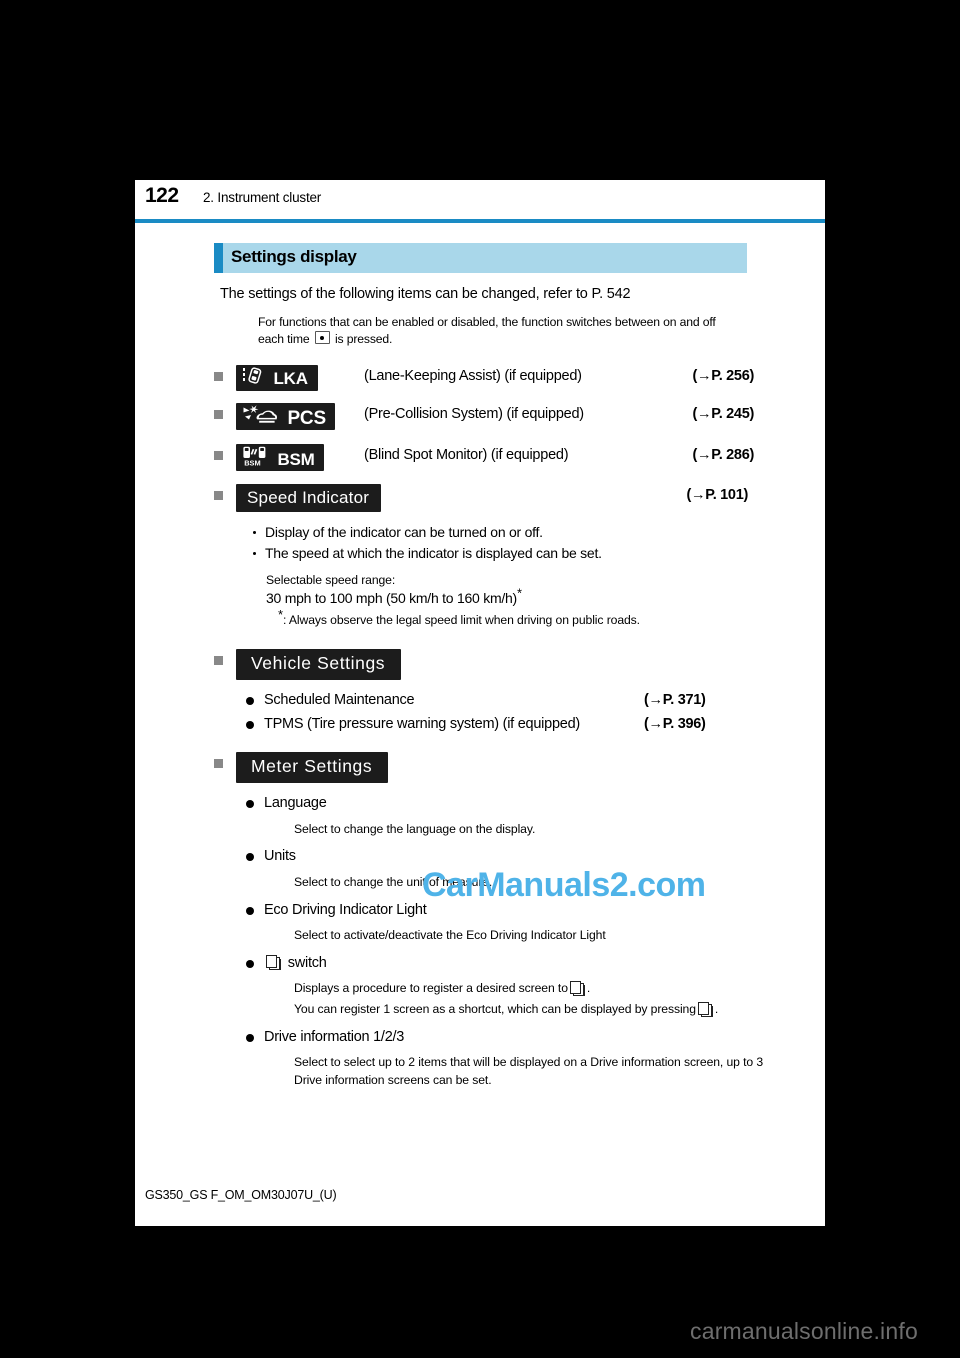  What do you see at coordinates (499, 700) in the screenshot?
I see `list-item: Scheduled Maintenance (→P. 371)` at bounding box center [499, 700].